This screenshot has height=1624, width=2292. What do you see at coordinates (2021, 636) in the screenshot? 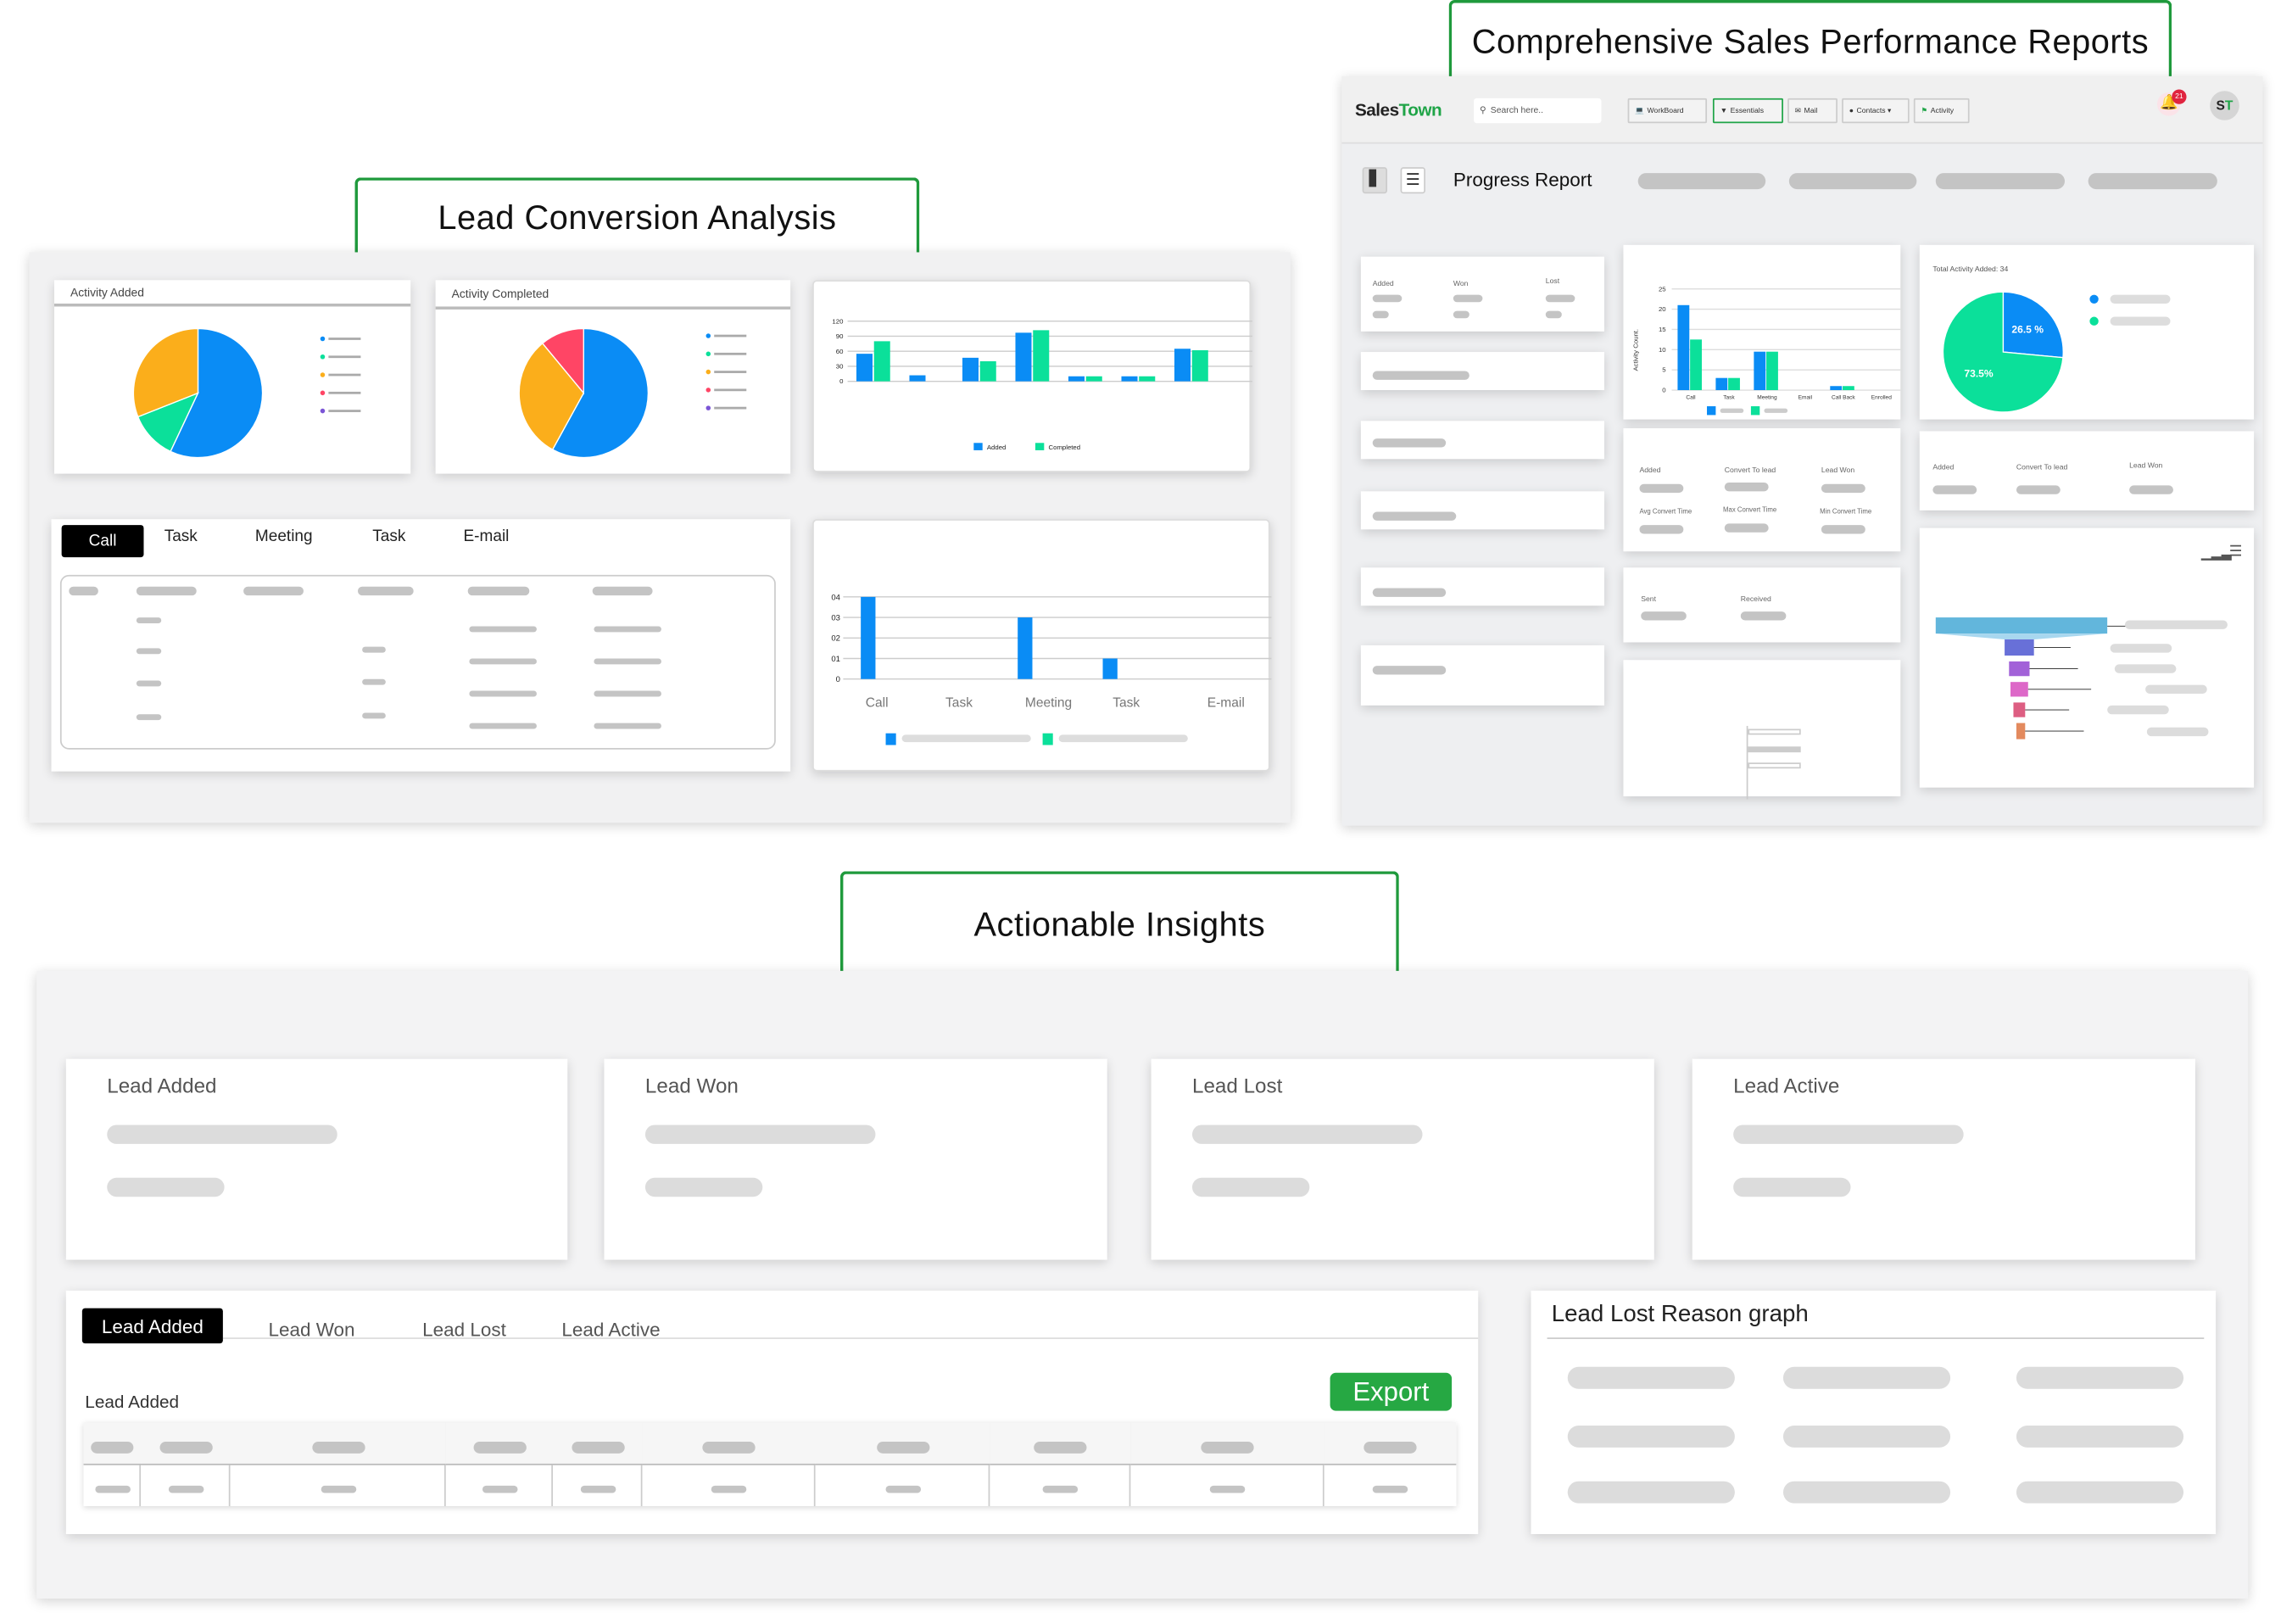
I see `funnel-connector` at bounding box center [2021, 636].